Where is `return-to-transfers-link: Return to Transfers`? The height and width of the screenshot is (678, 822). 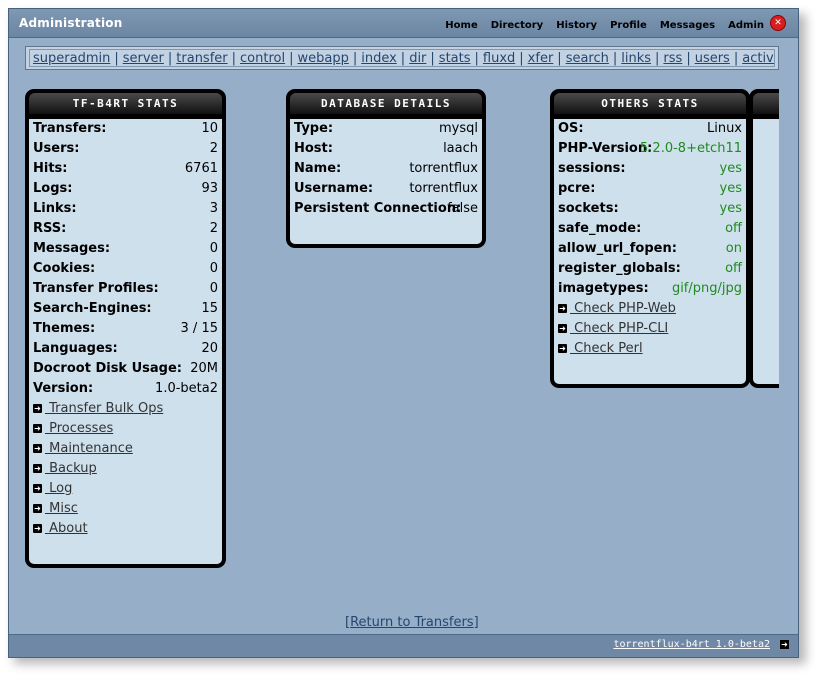
return-to-transfers-link: Return to Transfers is located at coordinates (412, 622).